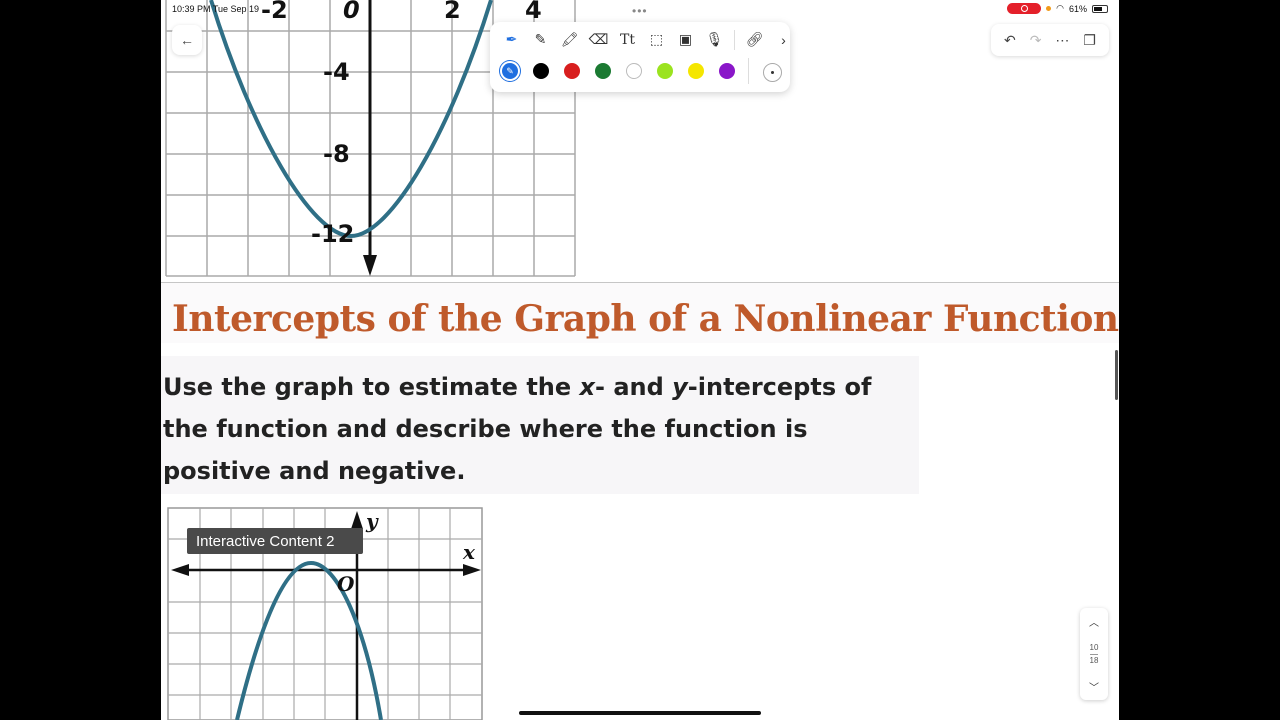 The height and width of the screenshot is (720, 1280). I want to click on mic-icon: 🎙︎, so click(714, 39).